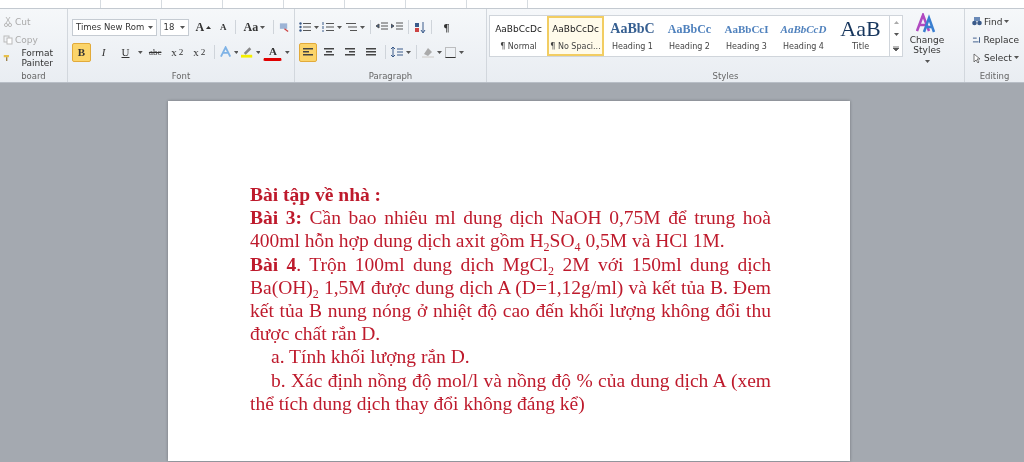 The width and height of the screenshot is (1024, 462). What do you see at coordinates (746, 29) in the screenshot?
I see `style-sample: AaBbCcI` at bounding box center [746, 29].